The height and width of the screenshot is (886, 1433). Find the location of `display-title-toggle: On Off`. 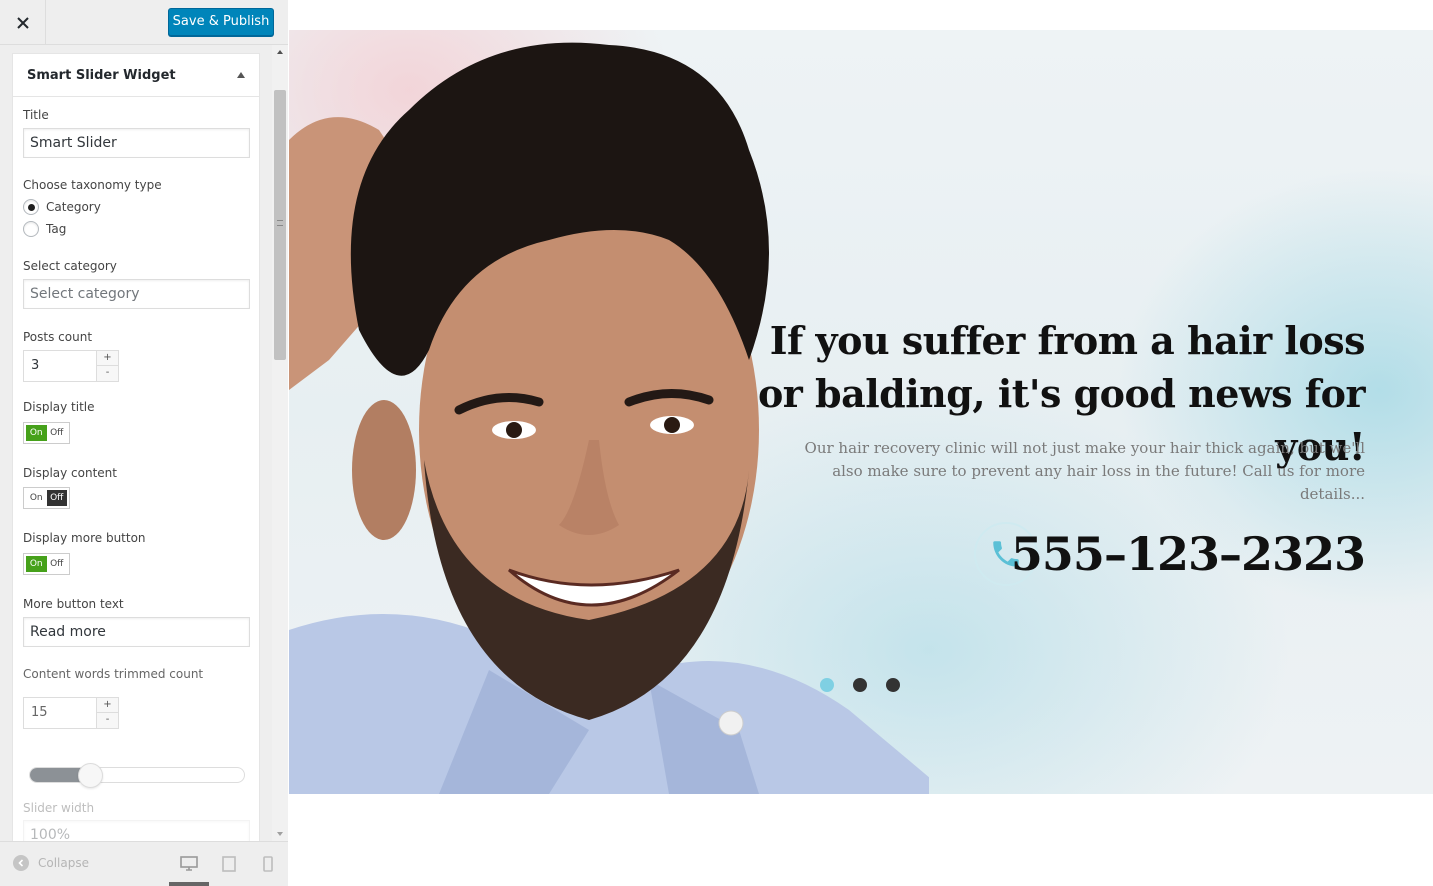

display-title-toggle: On Off is located at coordinates (46, 433).